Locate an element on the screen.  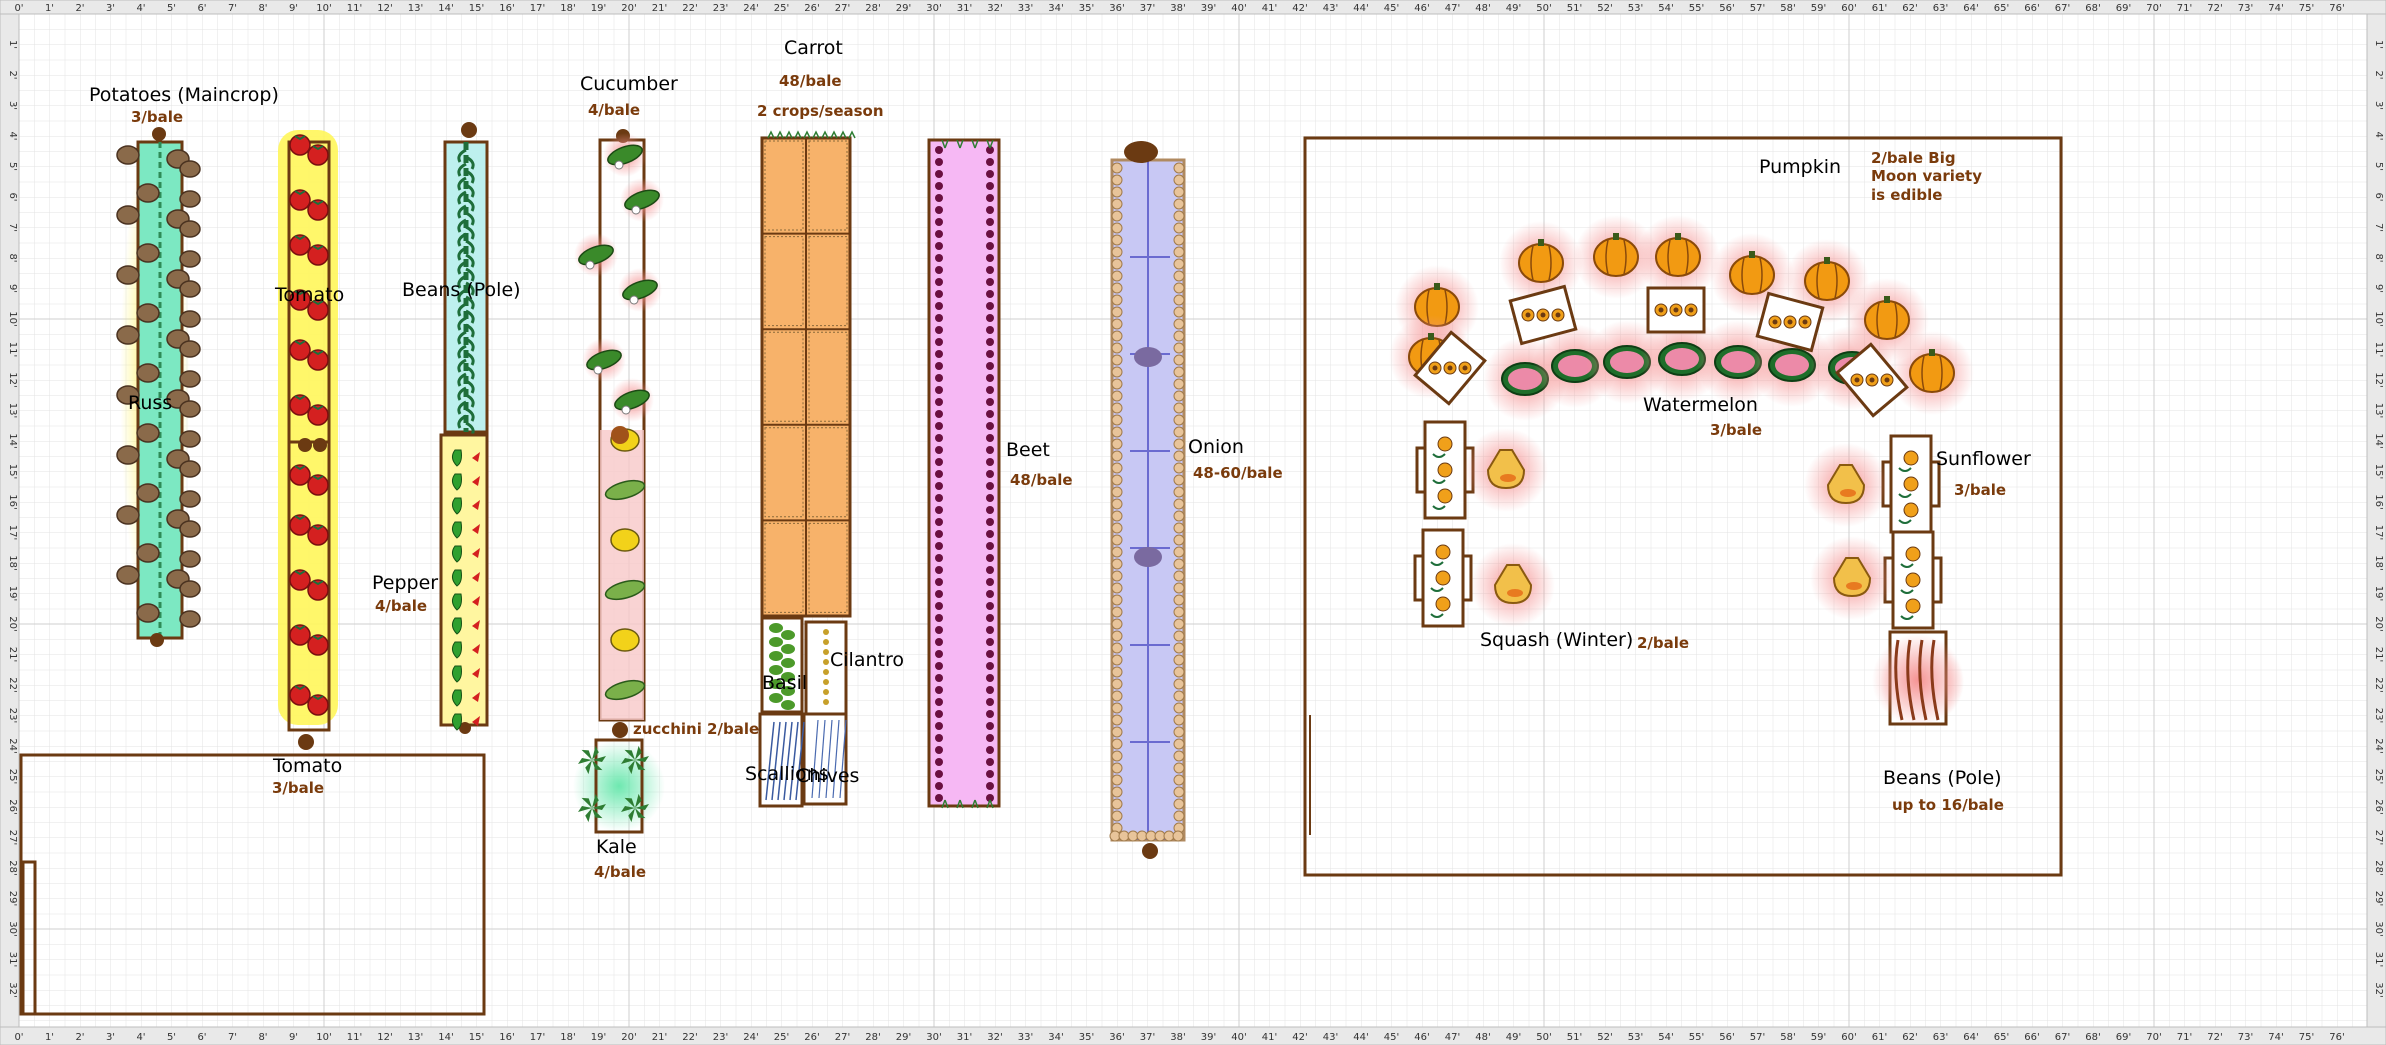
ruler-top-tick: 27' is located at coordinates (842, 8).